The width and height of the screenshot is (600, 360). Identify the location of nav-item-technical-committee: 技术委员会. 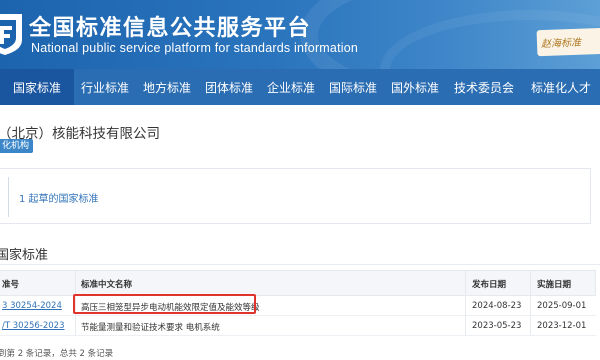
(484, 87).